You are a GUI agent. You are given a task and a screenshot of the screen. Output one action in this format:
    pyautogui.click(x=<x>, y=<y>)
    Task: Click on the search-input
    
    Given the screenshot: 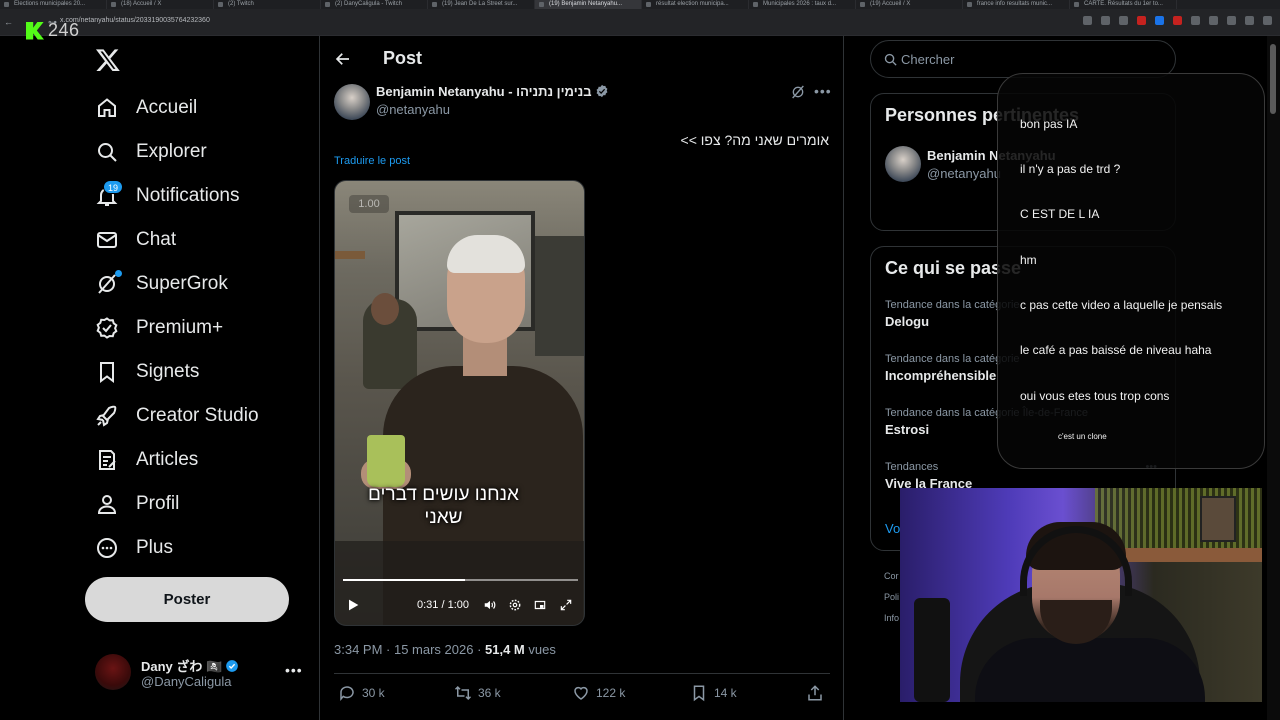 What is the action you would take?
    pyautogui.click(x=1031, y=59)
    